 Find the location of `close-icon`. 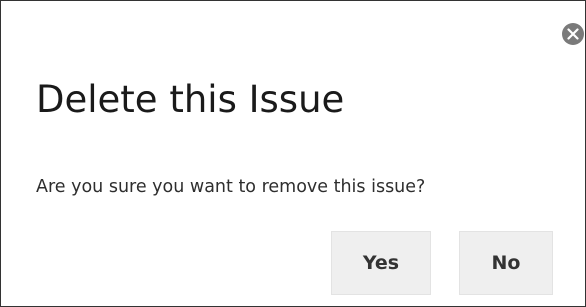

close-icon is located at coordinates (573, 34).